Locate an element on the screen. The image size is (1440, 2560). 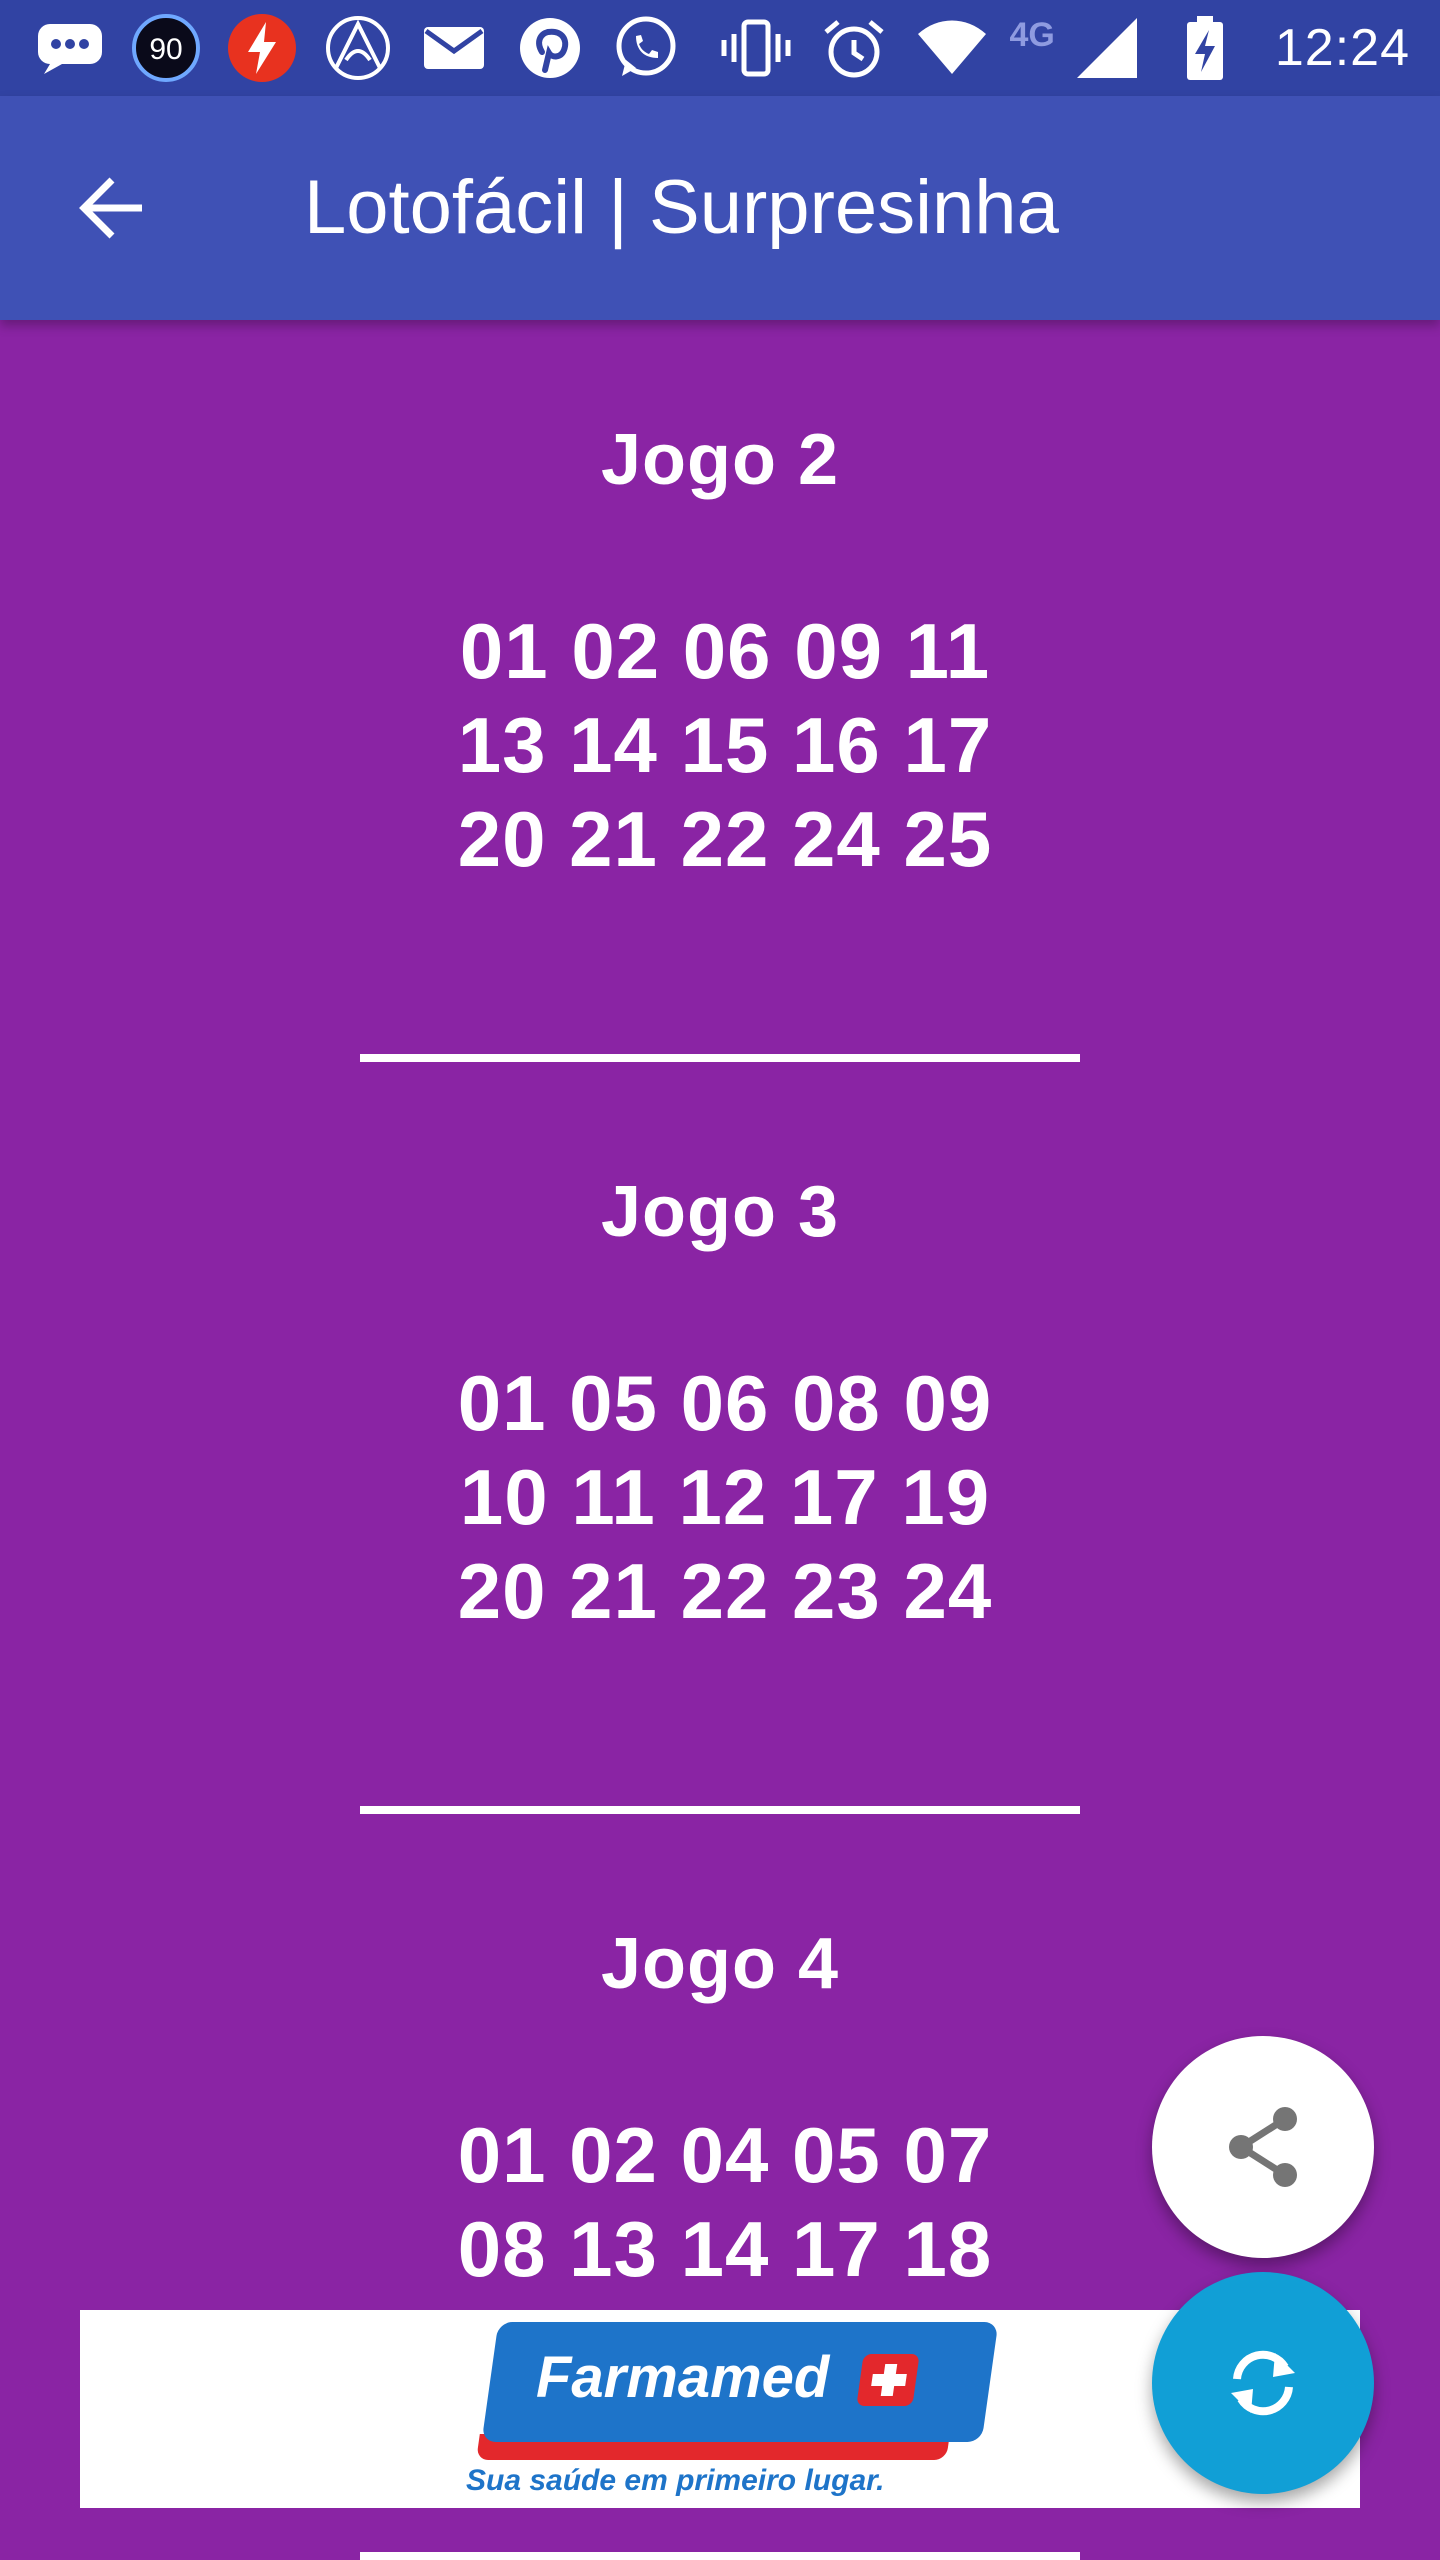
clock-time: 12:24 is located at coordinates (1342, 48).